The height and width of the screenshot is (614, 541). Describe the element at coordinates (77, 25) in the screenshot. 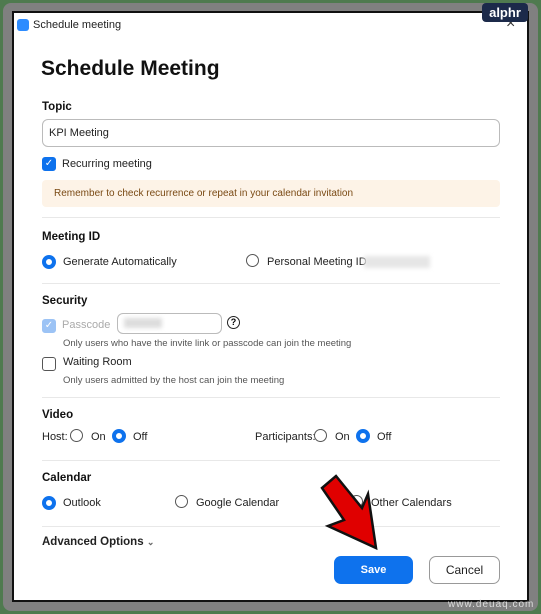

I see `window-title: Schedule meeting` at that location.